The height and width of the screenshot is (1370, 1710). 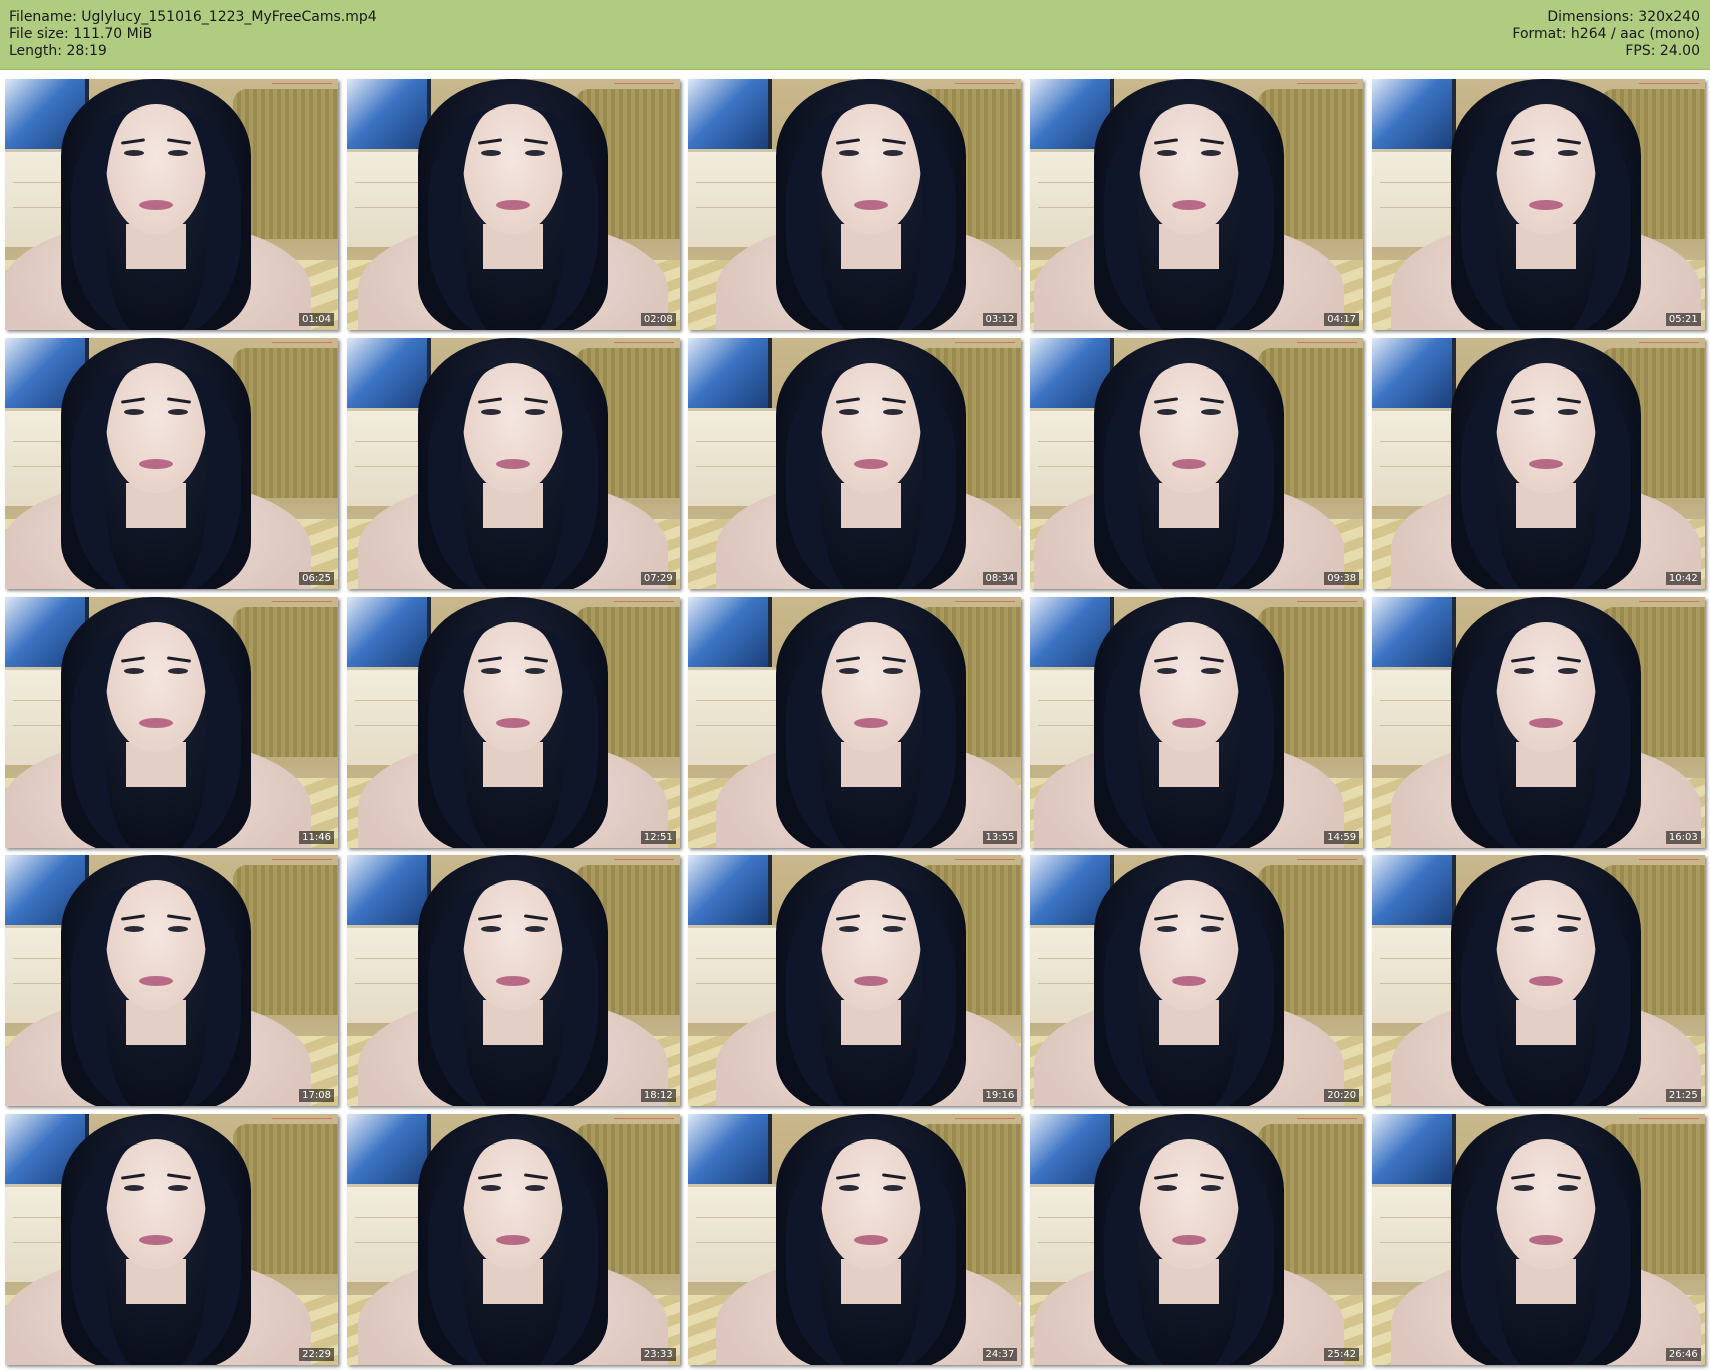 I want to click on video-frame-thumbnail: 23:33, so click(x=513, y=1240).